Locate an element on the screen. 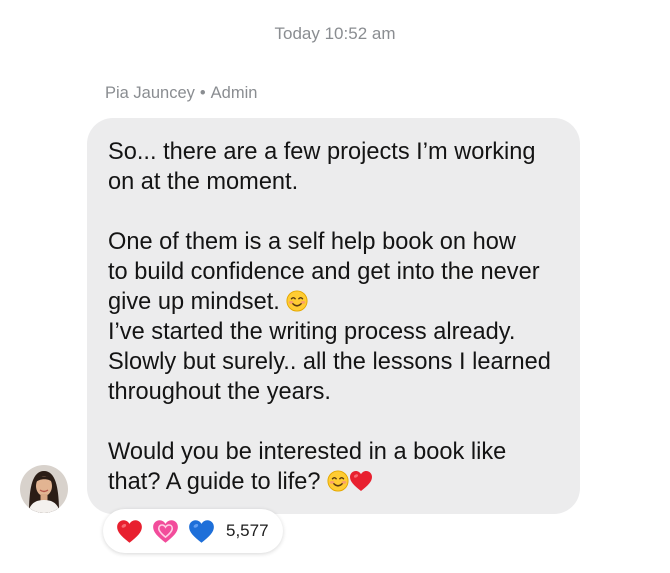 The height and width of the screenshot is (573, 670). reaction-count: 5,577 is located at coordinates (247, 530).